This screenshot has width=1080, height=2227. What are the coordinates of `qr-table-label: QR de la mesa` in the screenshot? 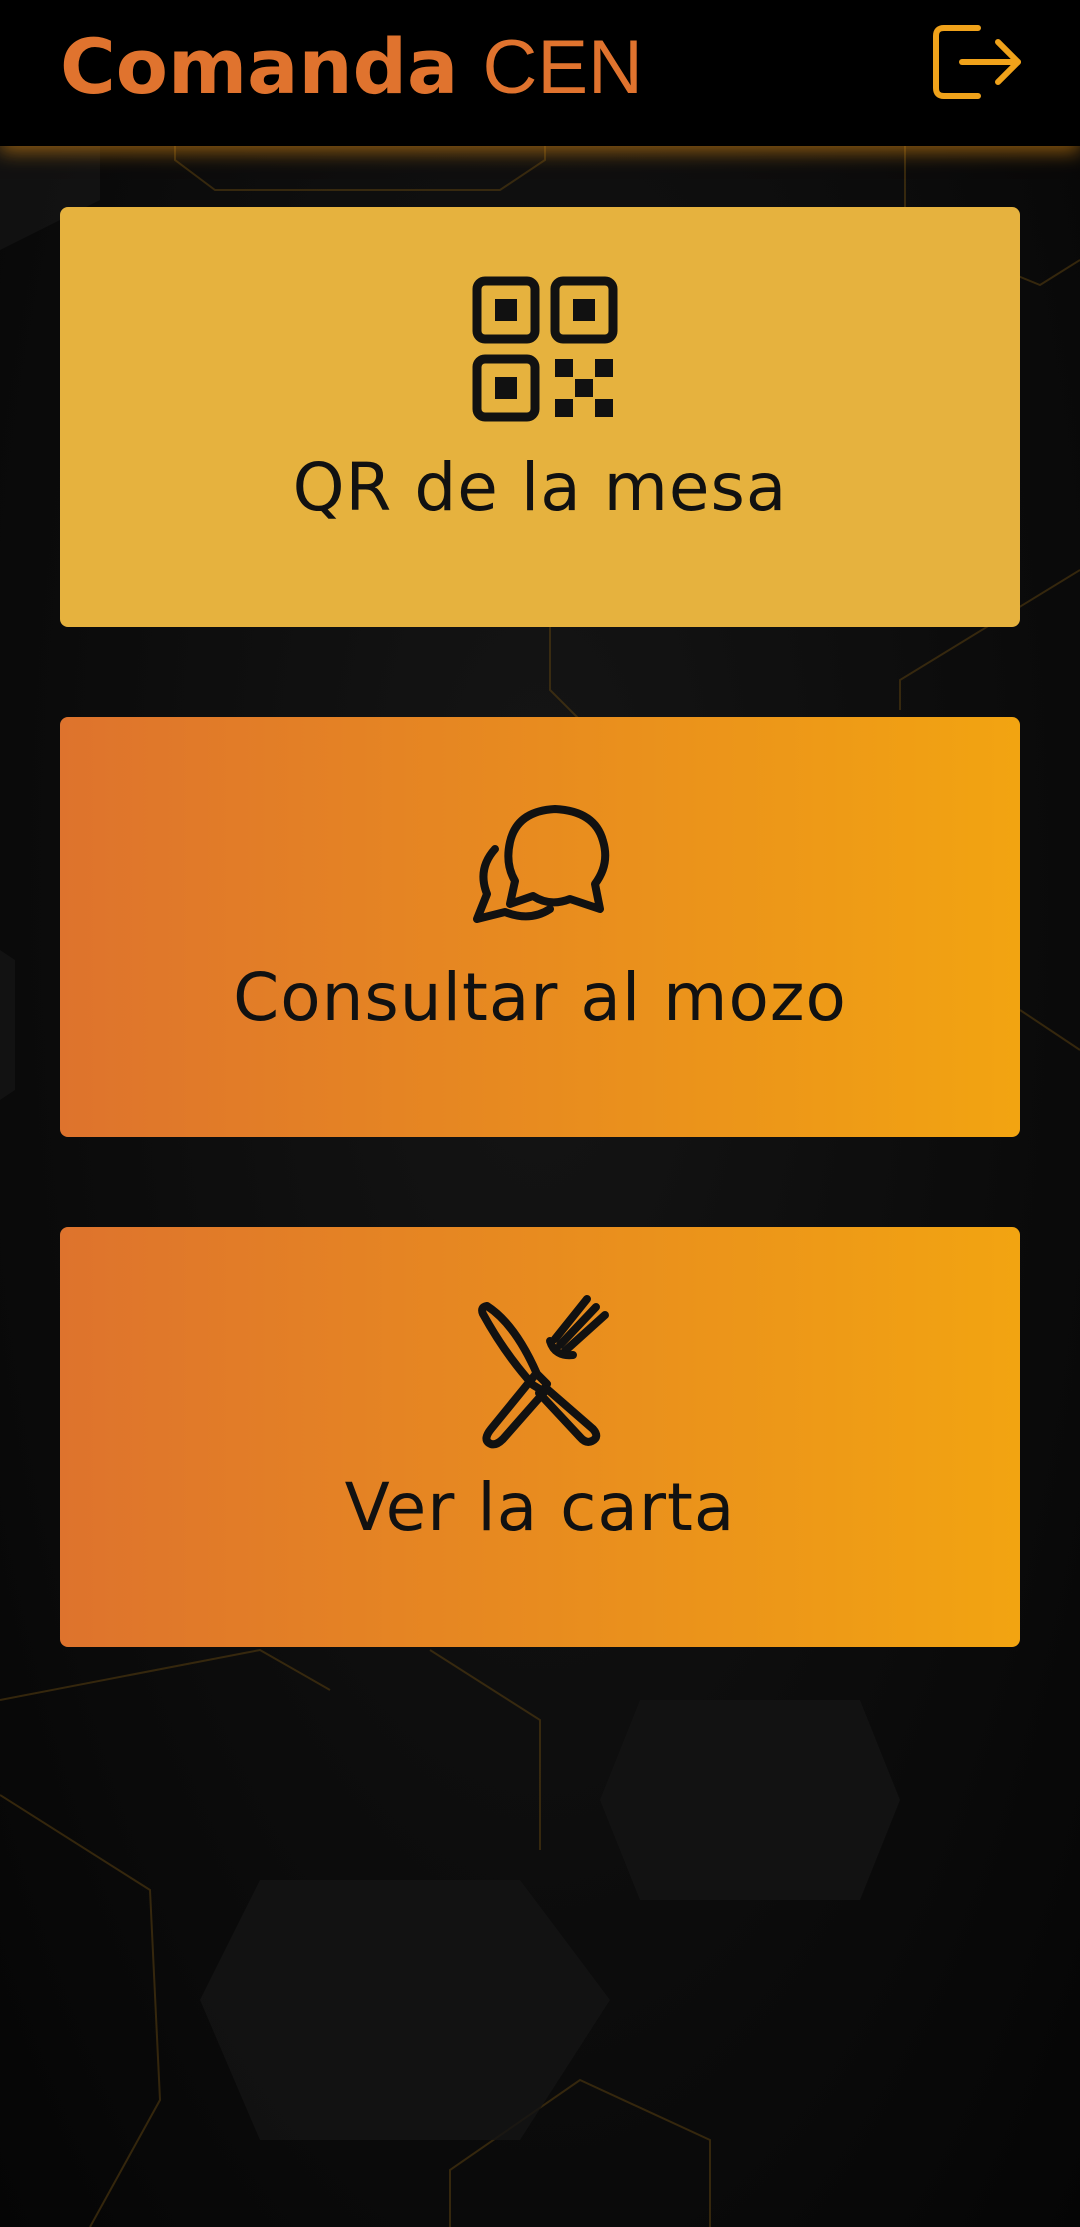 It's located at (540, 487).